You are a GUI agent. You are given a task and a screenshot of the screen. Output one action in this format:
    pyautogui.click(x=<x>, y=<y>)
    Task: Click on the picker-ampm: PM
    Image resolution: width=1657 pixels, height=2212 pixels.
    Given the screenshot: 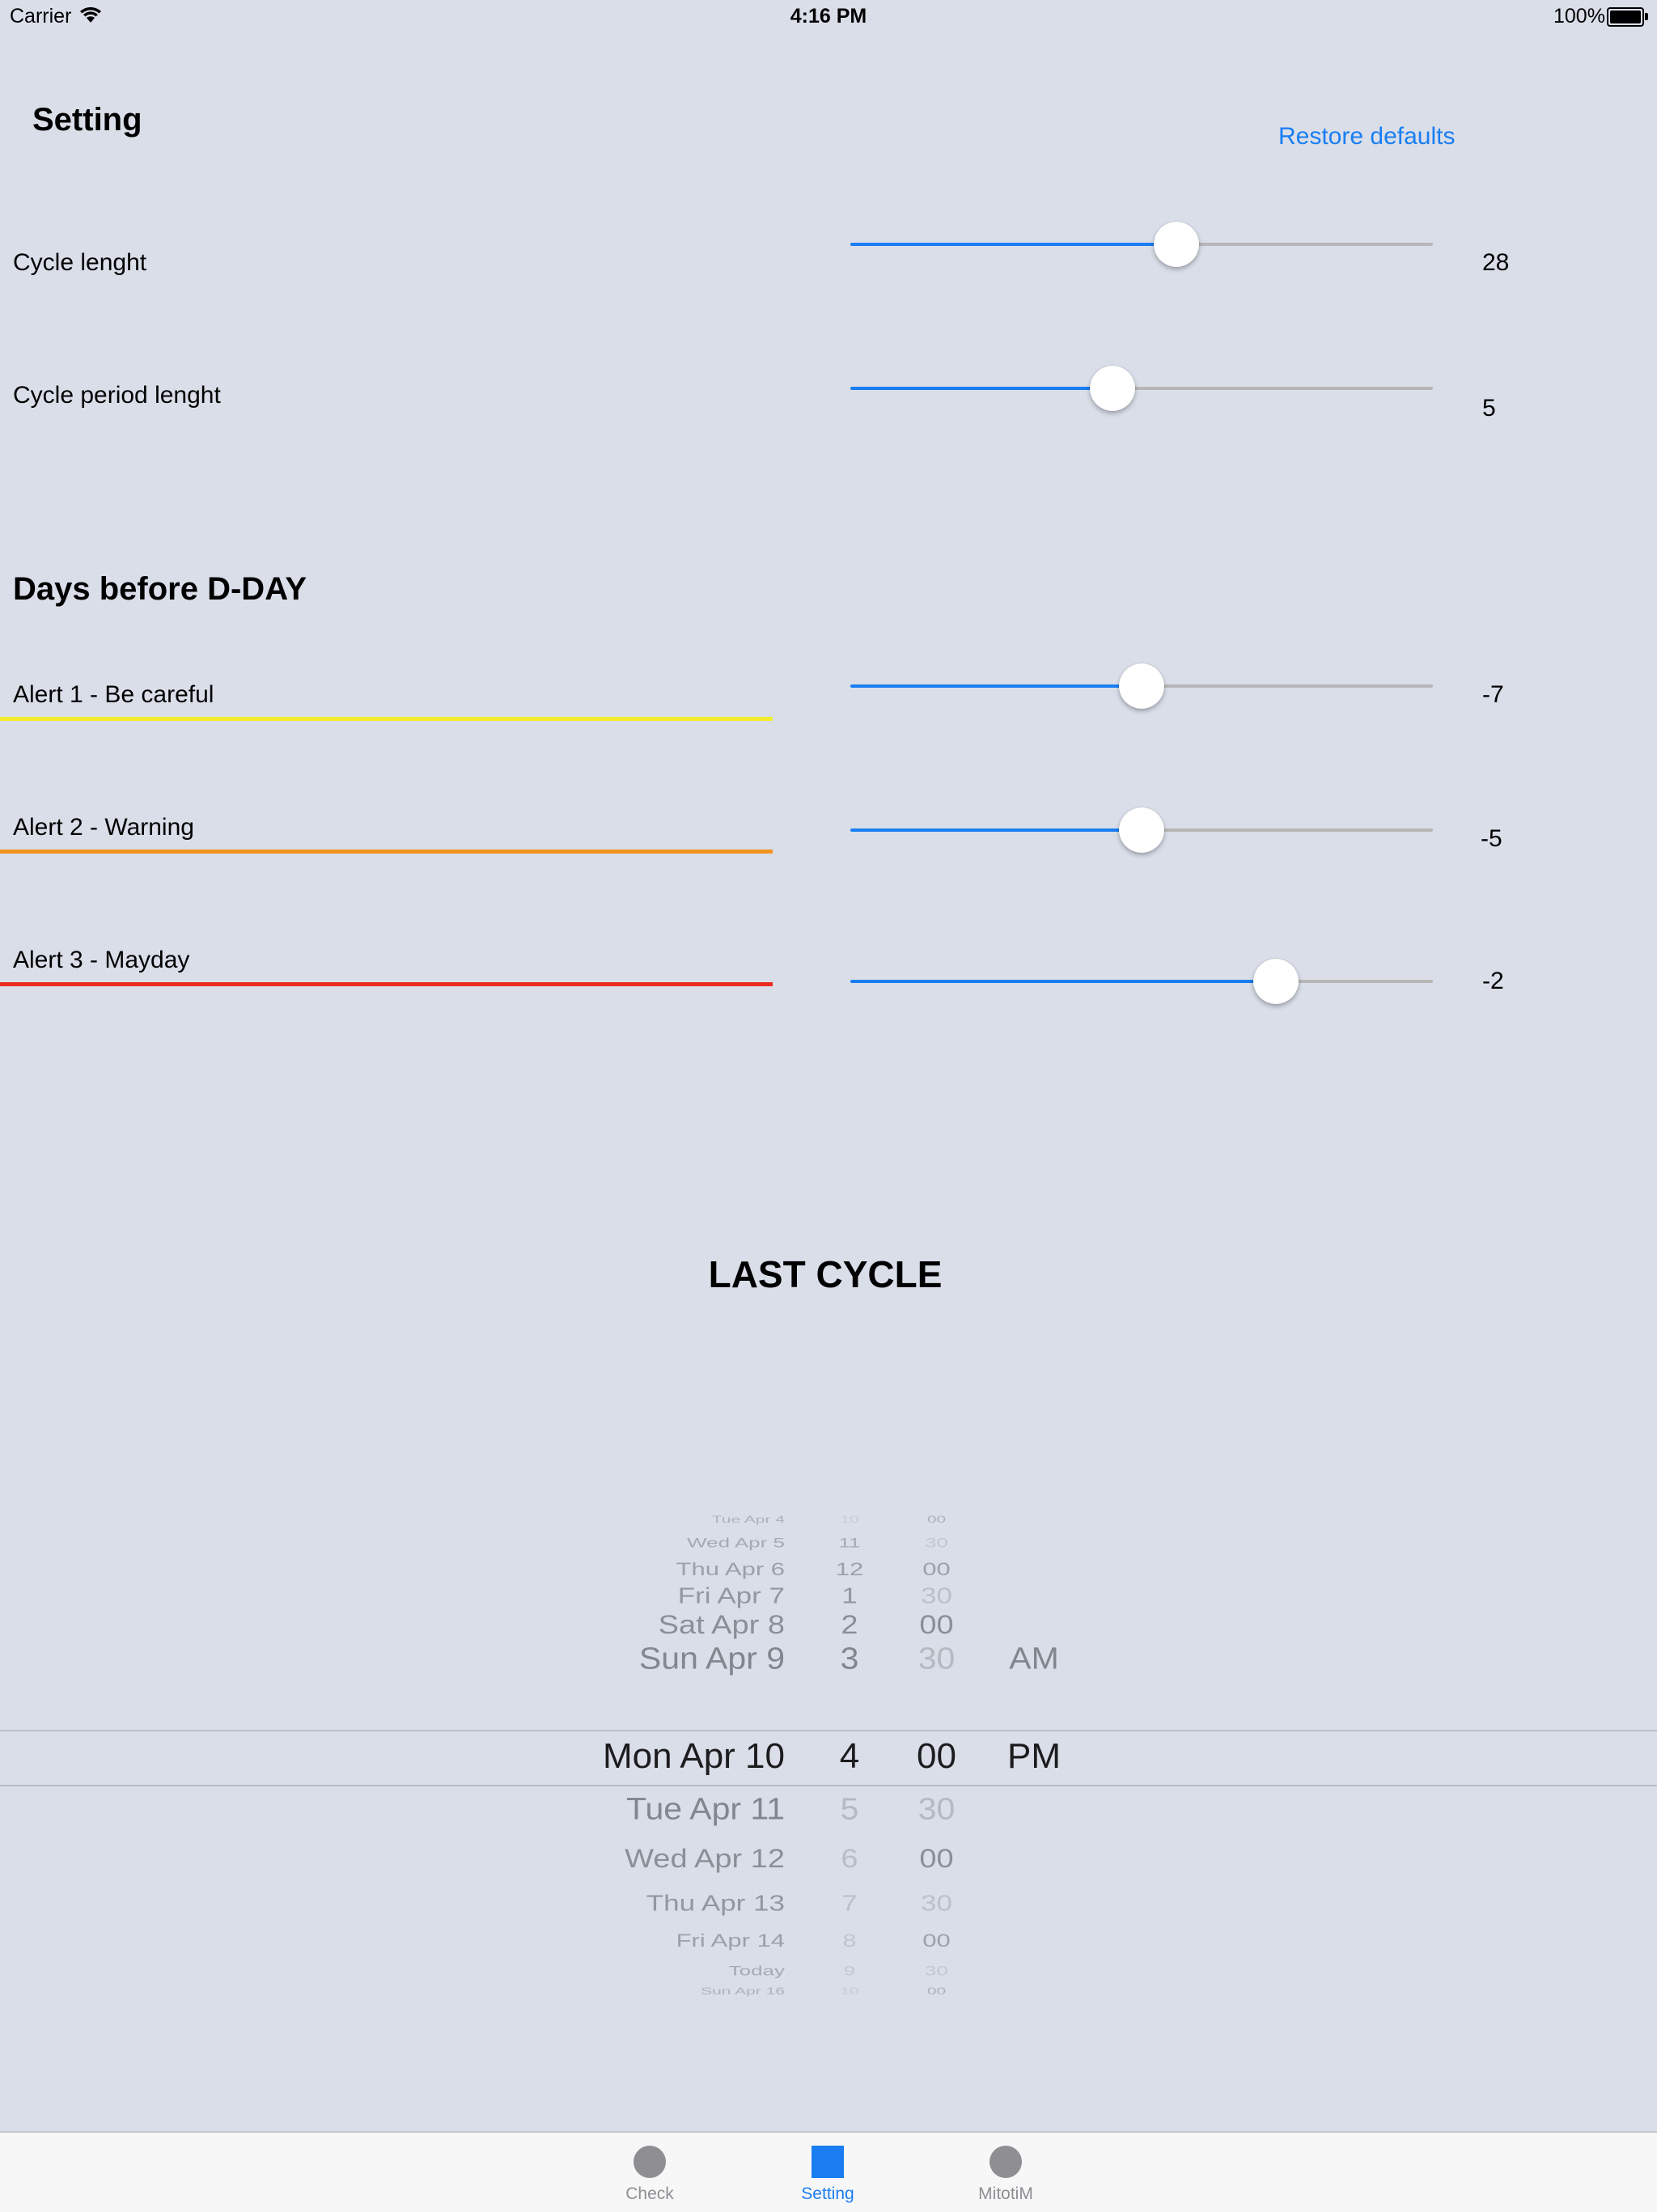 What is the action you would take?
    pyautogui.click(x=1034, y=1755)
    